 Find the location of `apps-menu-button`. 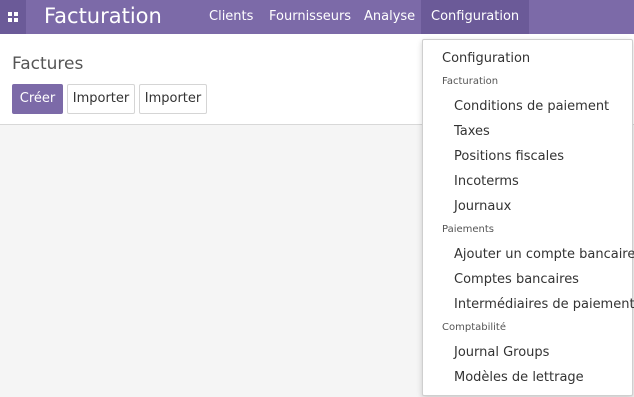

apps-menu-button is located at coordinates (13, 17).